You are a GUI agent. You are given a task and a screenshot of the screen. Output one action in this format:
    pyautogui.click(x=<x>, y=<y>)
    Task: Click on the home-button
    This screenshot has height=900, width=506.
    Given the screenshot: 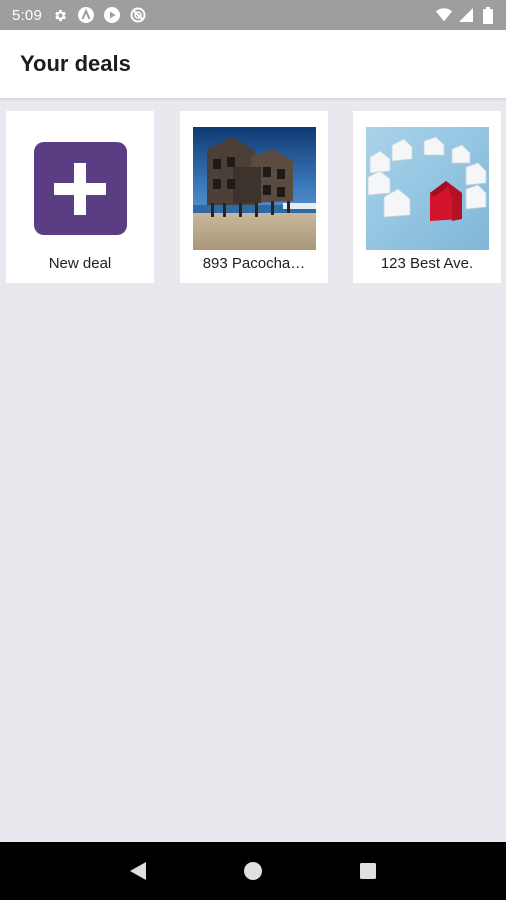 What is the action you would take?
    pyautogui.click(x=253, y=871)
    